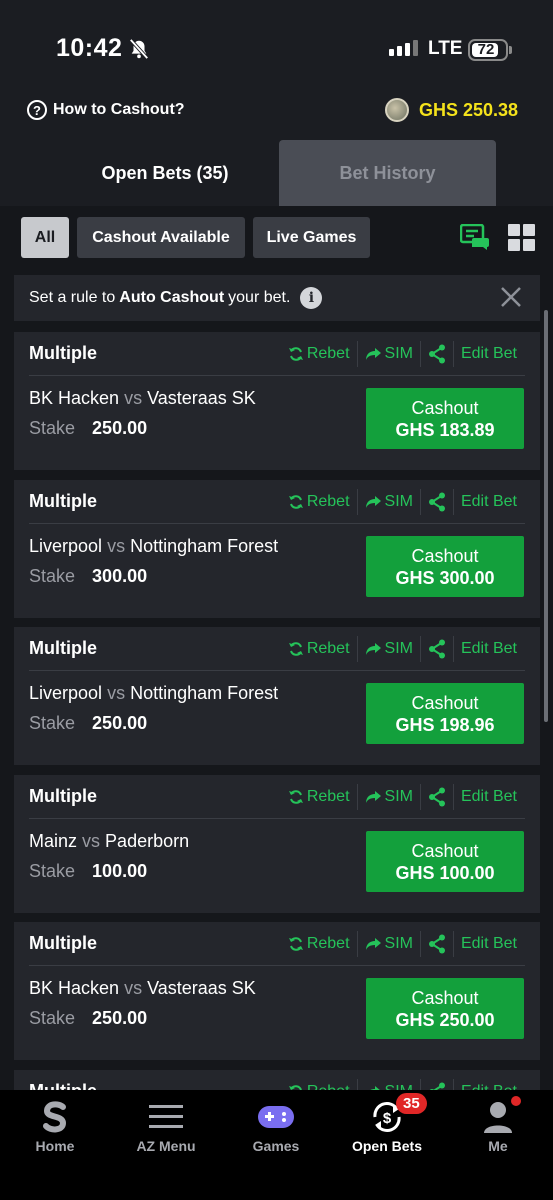 Image resolution: width=553 pixels, height=1200 pixels. Describe the element at coordinates (386, 1146) in the screenshot. I see `nav-open-bets-label: Open Bets` at that location.